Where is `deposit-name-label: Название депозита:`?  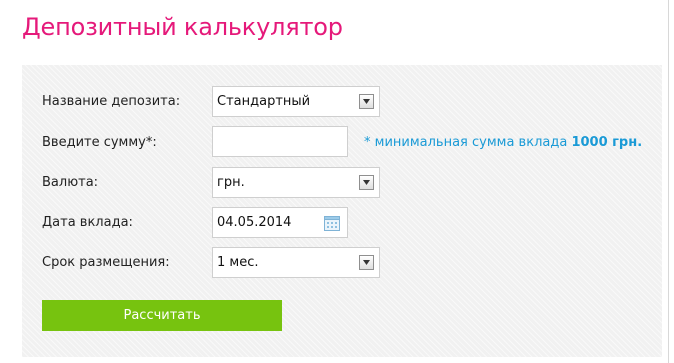
deposit-name-label: Название депозита: is located at coordinates (111, 101).